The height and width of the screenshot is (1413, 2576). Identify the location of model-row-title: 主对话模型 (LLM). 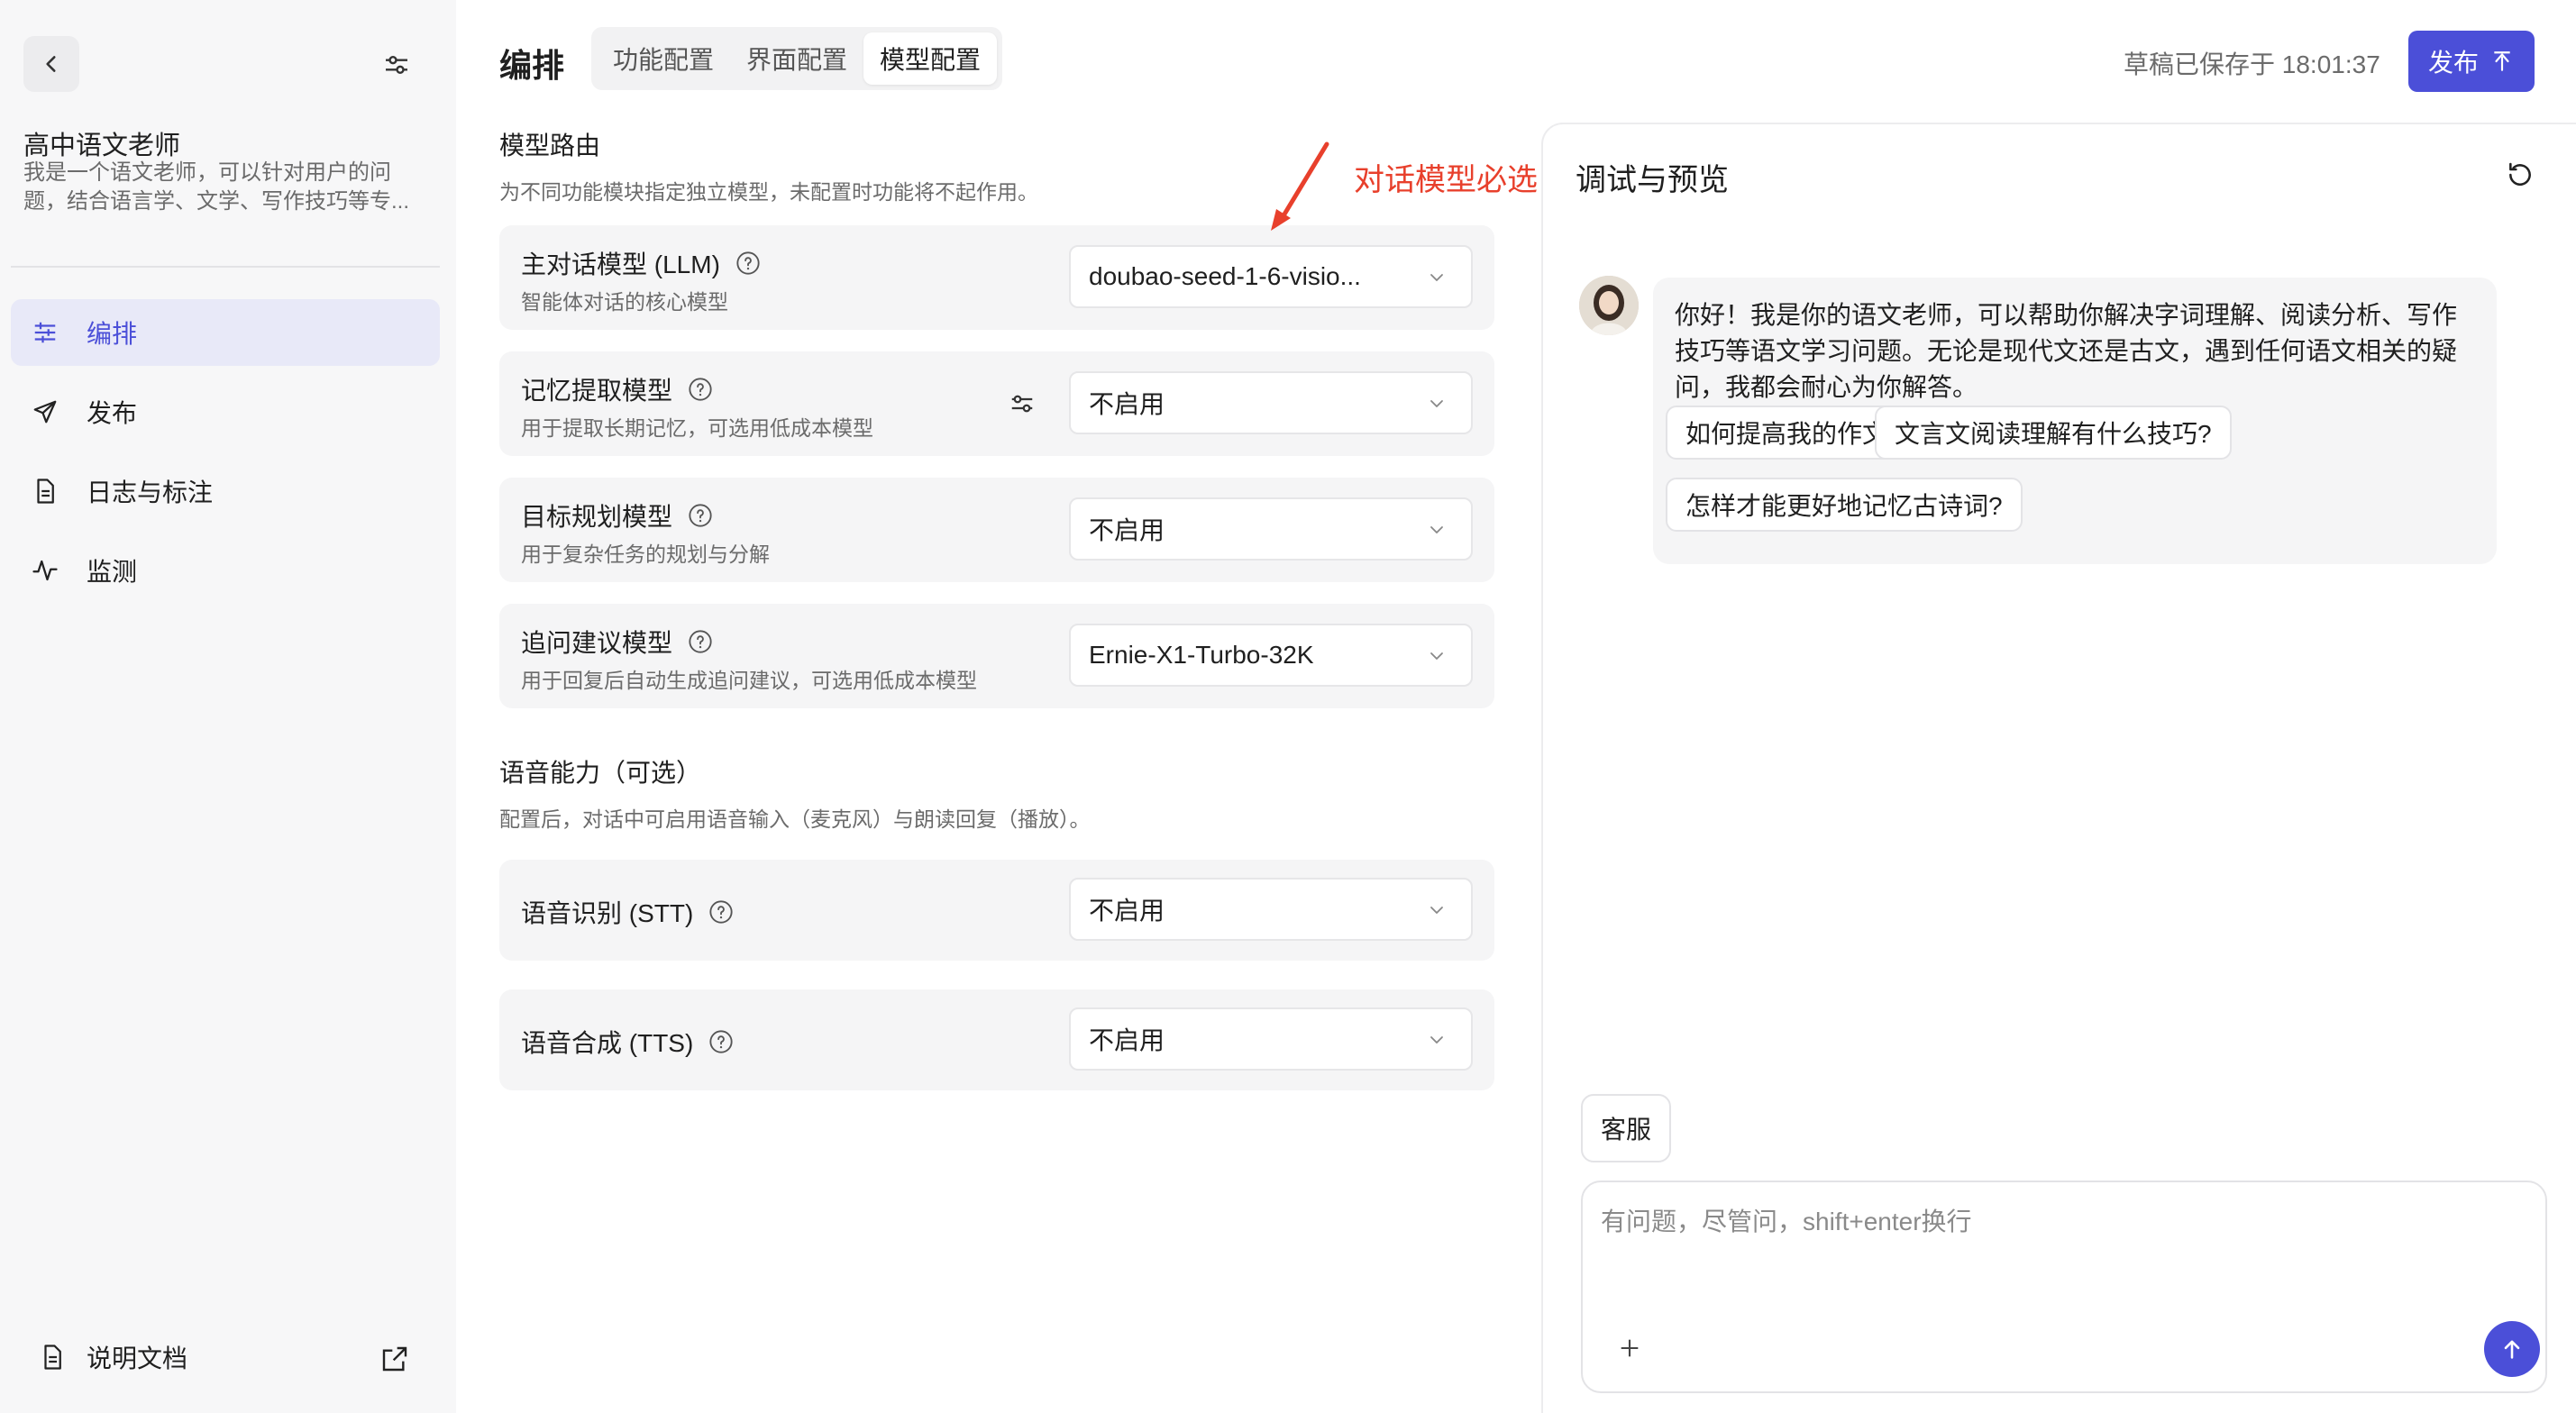
(641, 263).